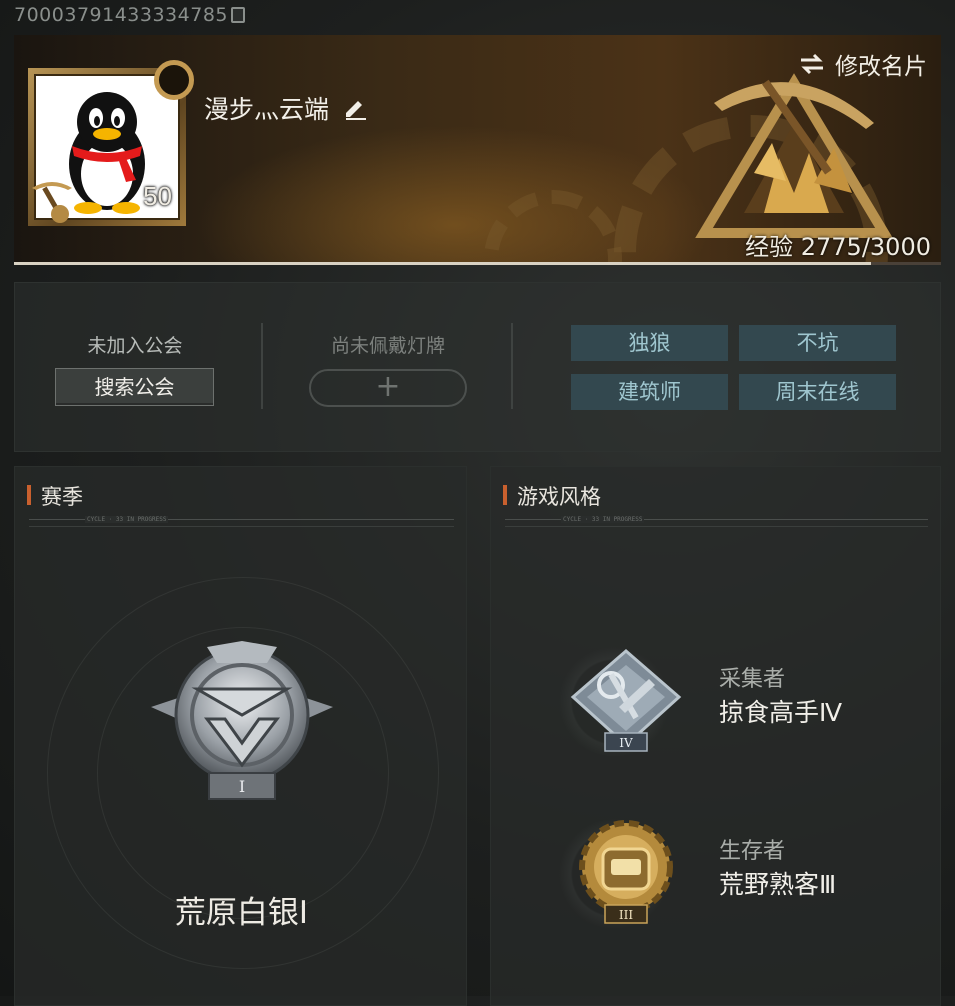 Image resolution: width=955 pixels, height=1006 pixels. What do you see at coordinates (443, 263) in the screenshot?
I see `experience-progress-fill` at bounding box center [443, 263].